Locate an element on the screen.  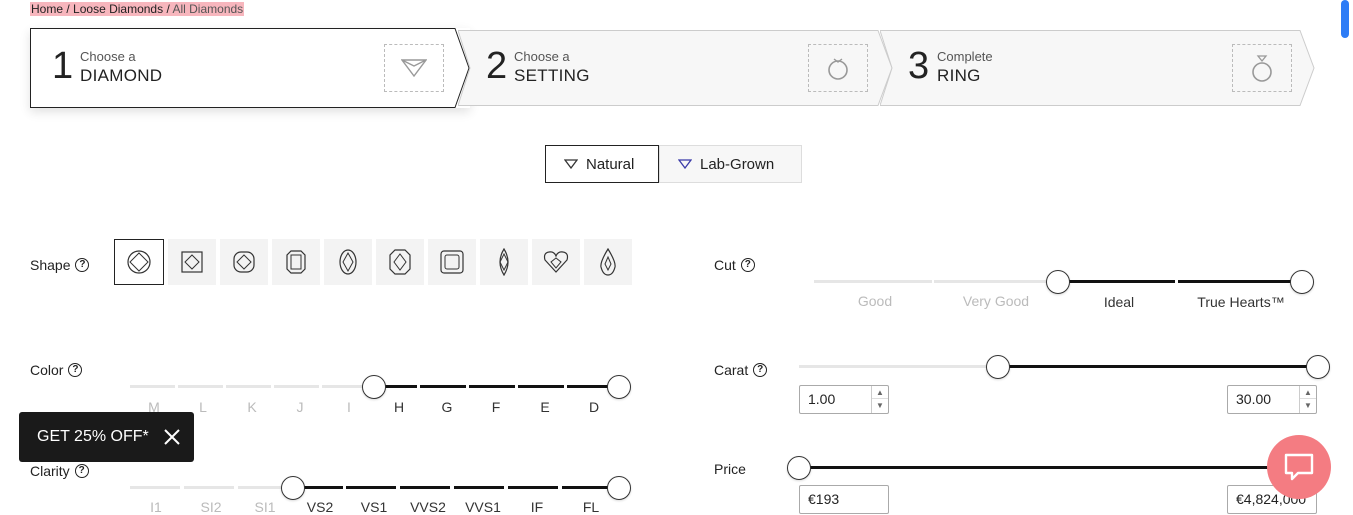
price-track-active is located at coordinates (1059, 467).